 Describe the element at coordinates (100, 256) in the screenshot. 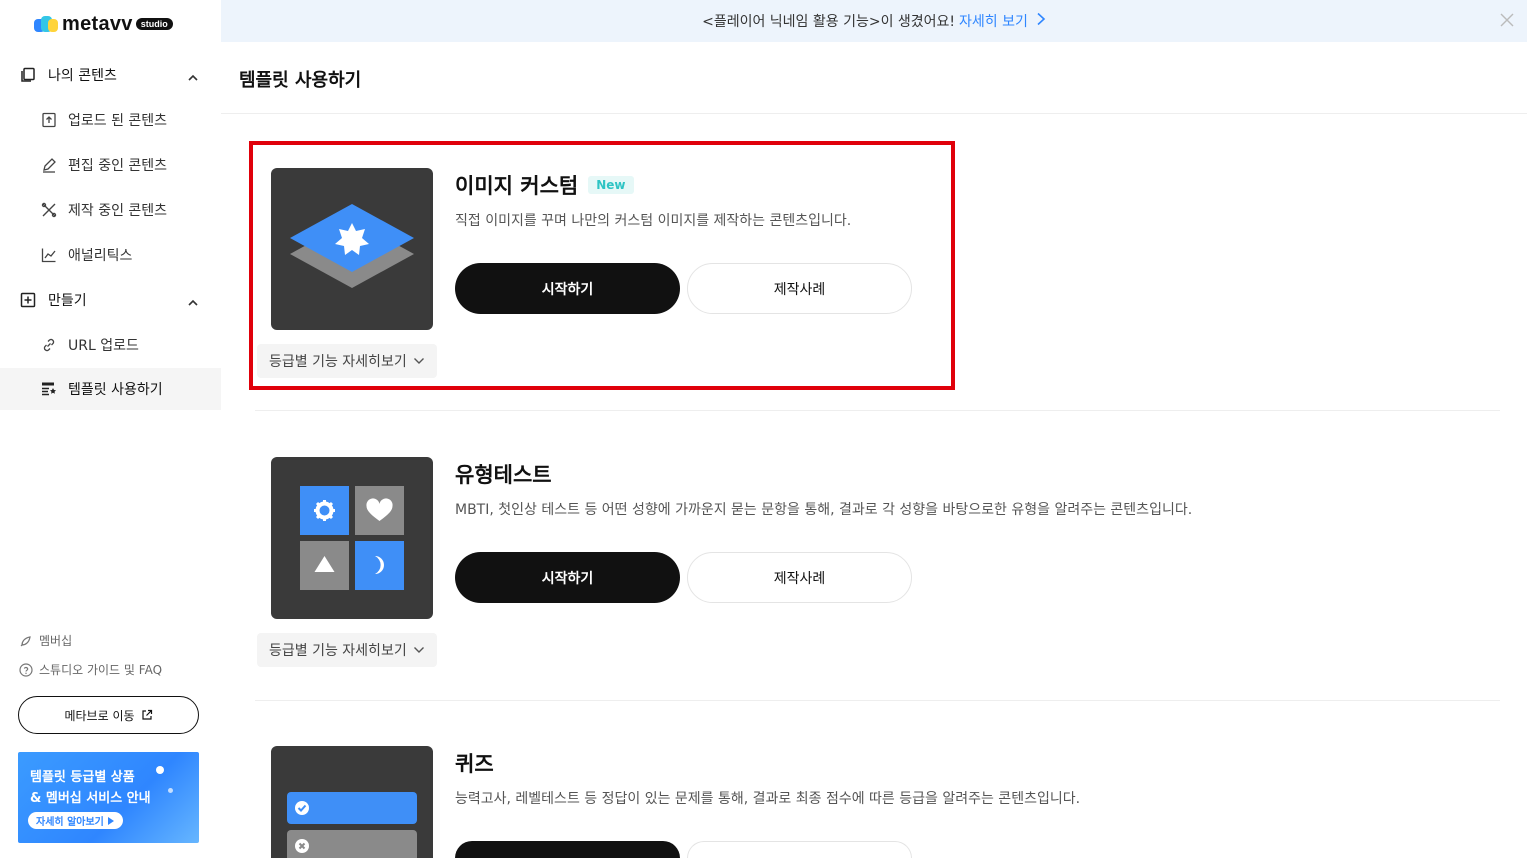

I see `sidebar-item-label: 애널리틱스` at that location.